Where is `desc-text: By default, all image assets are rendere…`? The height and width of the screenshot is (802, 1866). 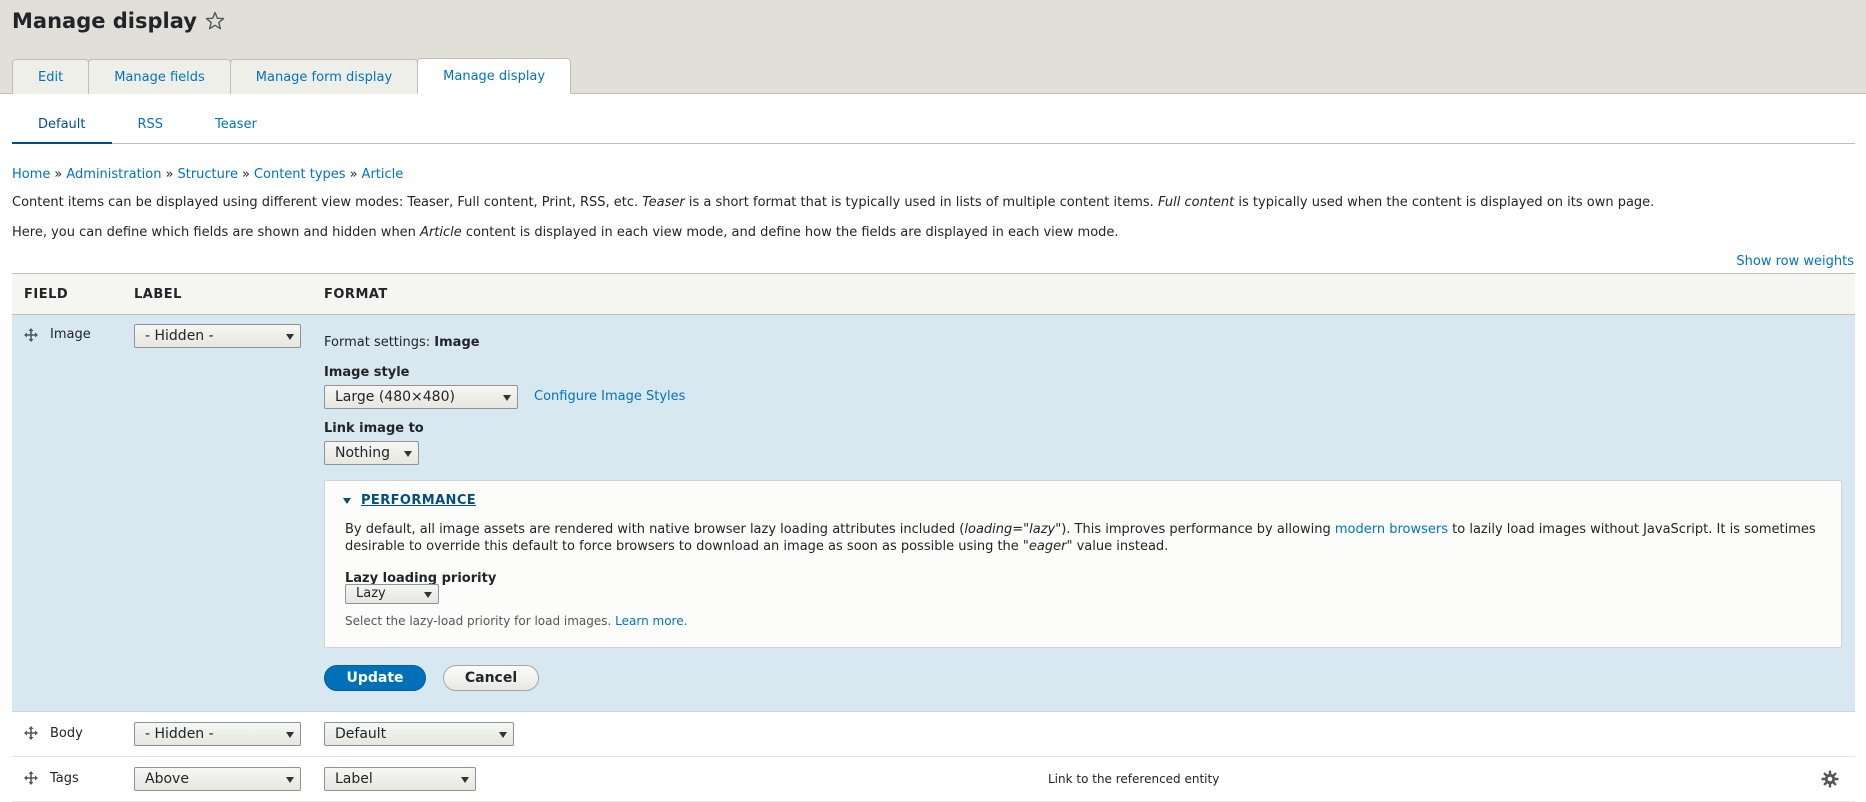 desc-text: By default, all image assets are rendere… is located at coordinates (655, 529).